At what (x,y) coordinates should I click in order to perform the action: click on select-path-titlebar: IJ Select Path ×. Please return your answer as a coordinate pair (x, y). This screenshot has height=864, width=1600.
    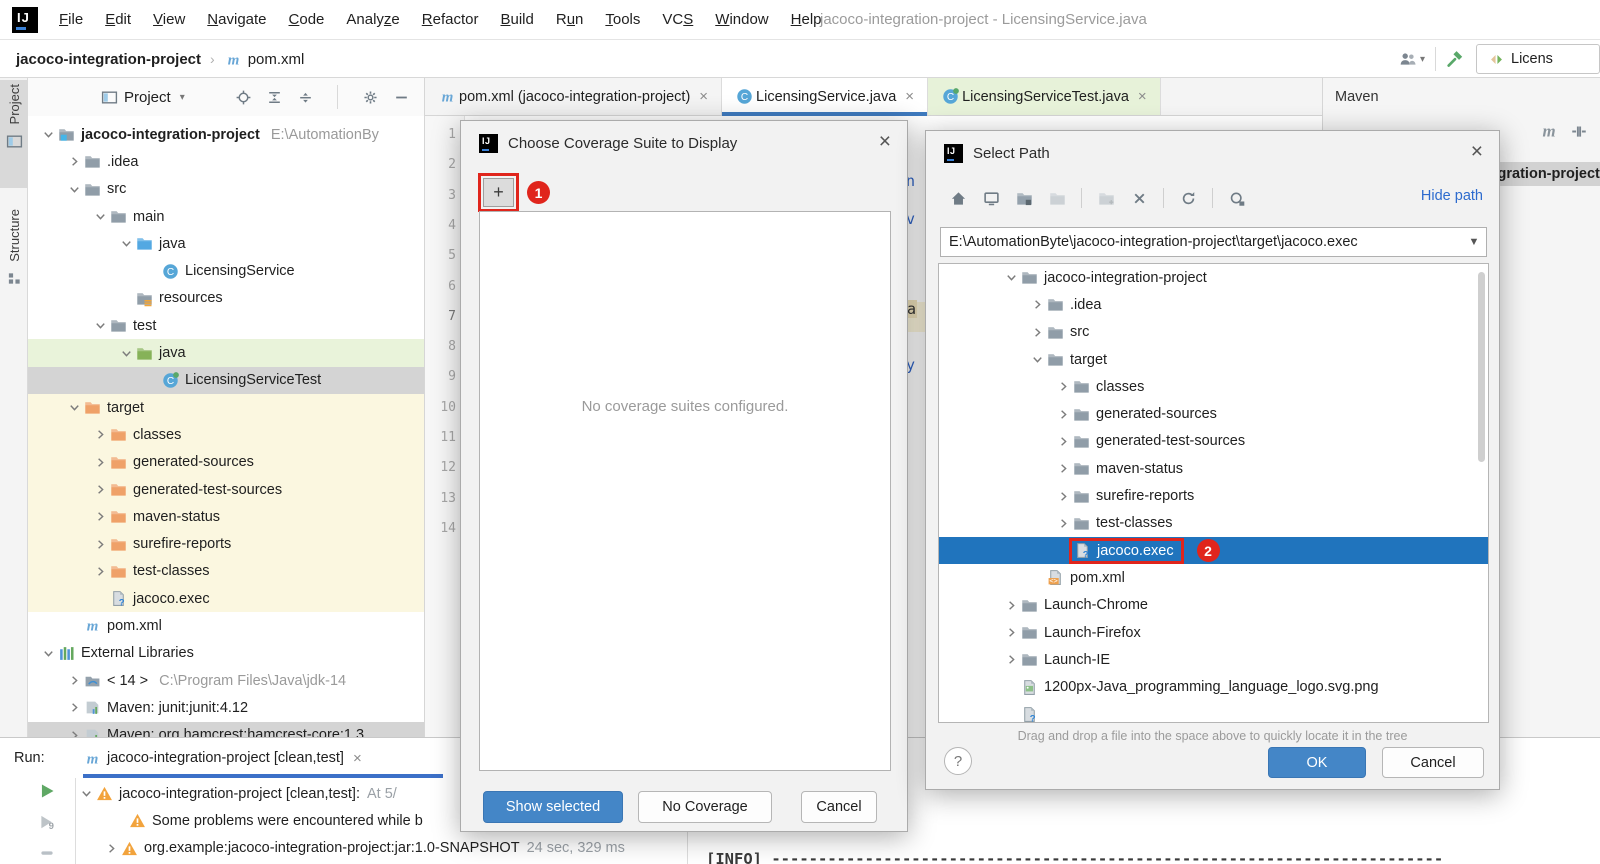
    Looking at the image, I should click on (1212, 153).